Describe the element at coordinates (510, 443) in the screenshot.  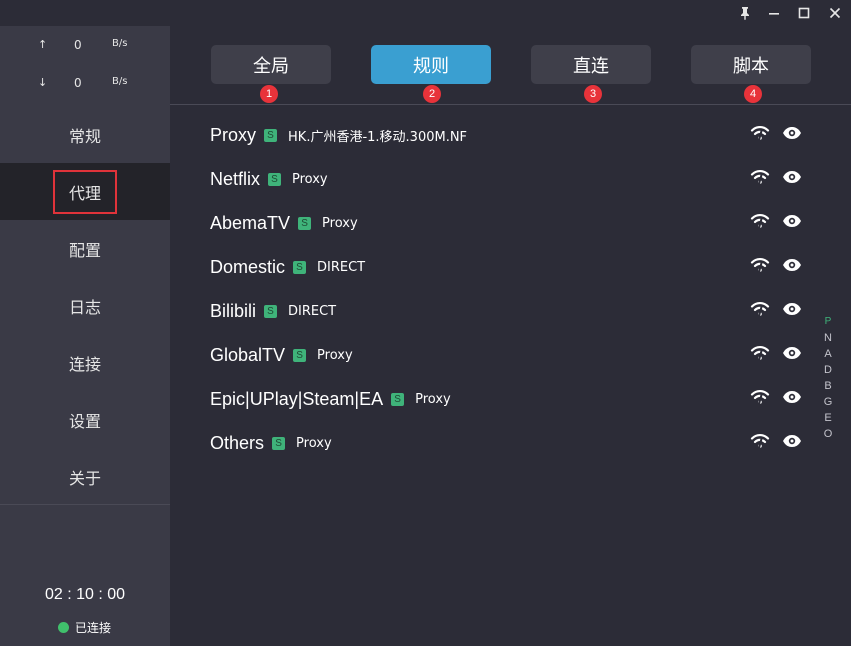
I see `proxy-group-row: Others S Proxy` at that location.